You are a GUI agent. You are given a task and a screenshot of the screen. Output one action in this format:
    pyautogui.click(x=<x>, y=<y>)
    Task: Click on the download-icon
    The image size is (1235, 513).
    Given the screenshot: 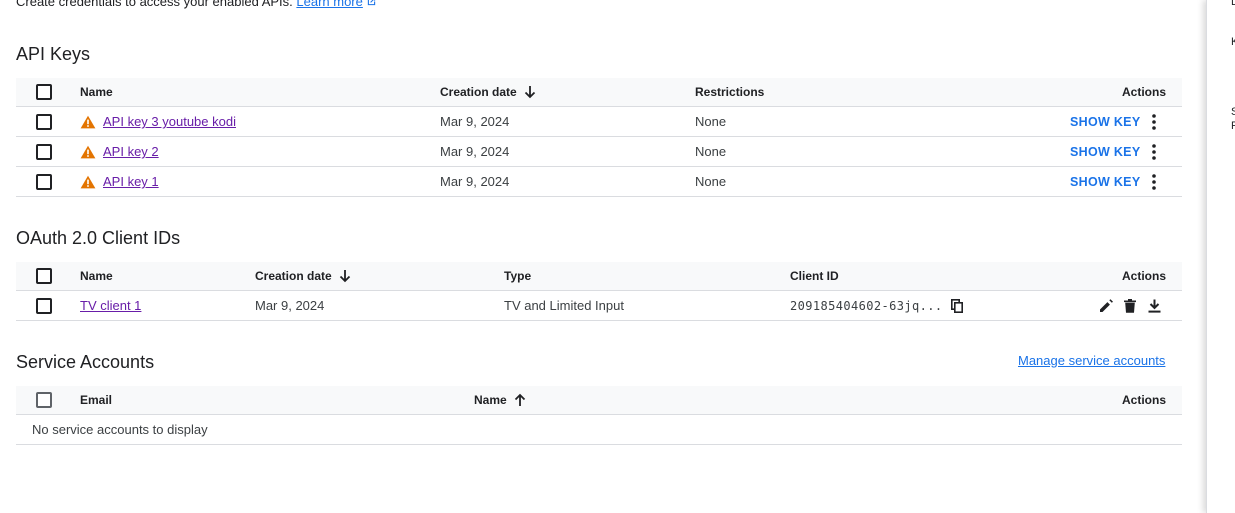 What is the action you would take?
    pyautogui.click(x=1154, y=306)
    